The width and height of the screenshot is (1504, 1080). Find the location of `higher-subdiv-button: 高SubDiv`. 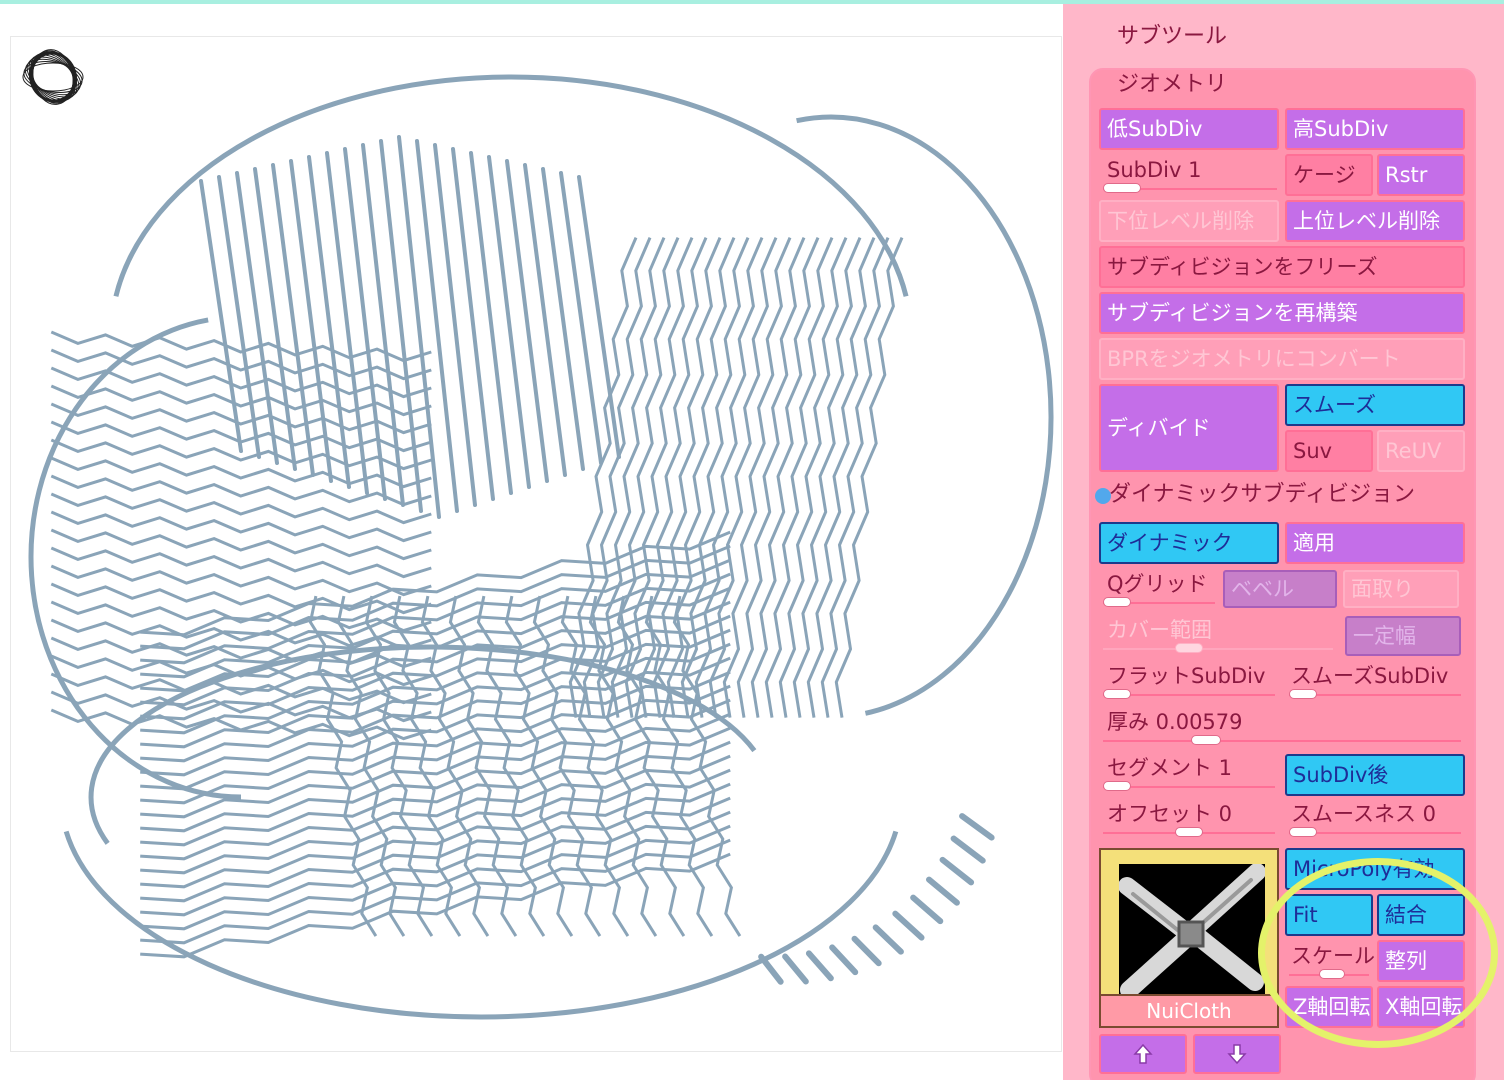

higher-subdiv-button: 高SubDiv is located at coordinates (1375, 129).